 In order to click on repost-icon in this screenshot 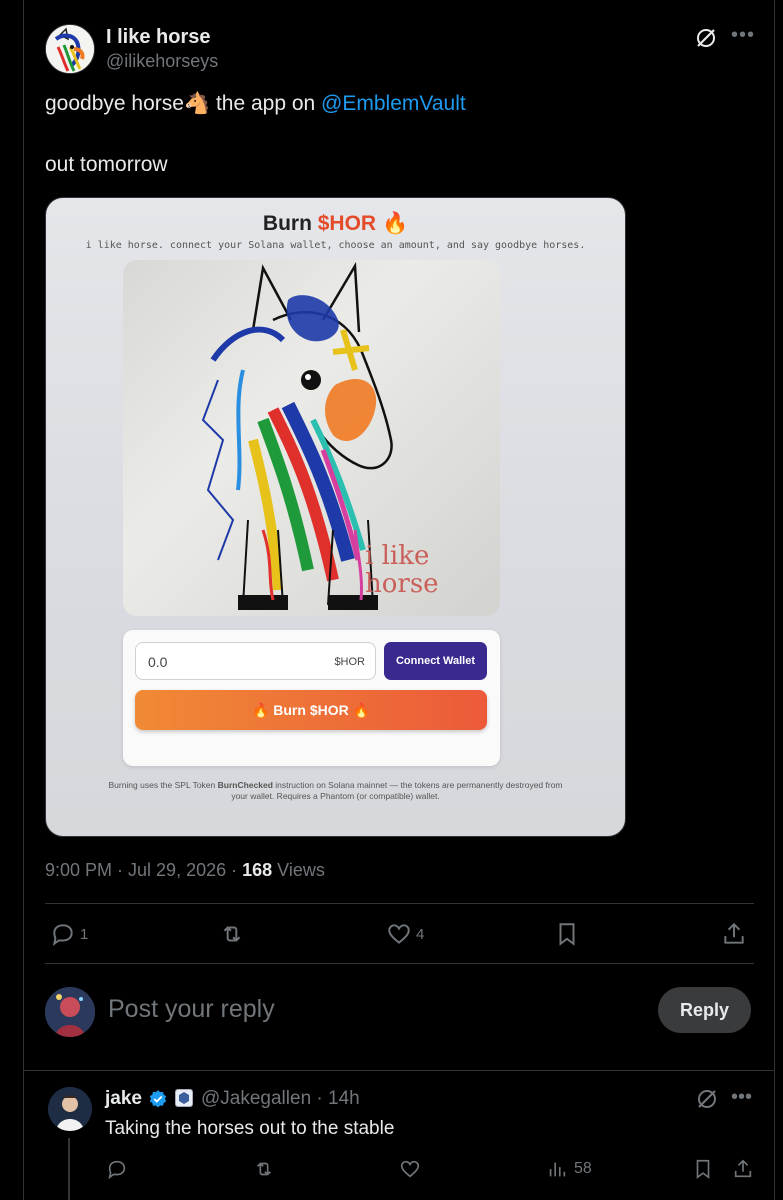, I will do `click(232, 934)`.